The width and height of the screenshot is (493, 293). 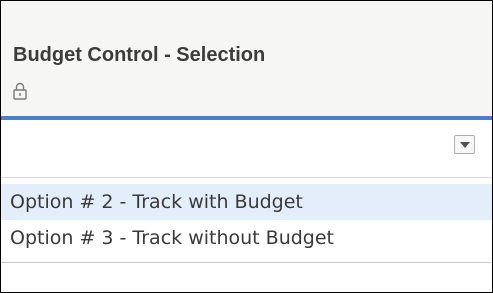 I want to click on triangle-down-icon, so click(x=465, y=145).